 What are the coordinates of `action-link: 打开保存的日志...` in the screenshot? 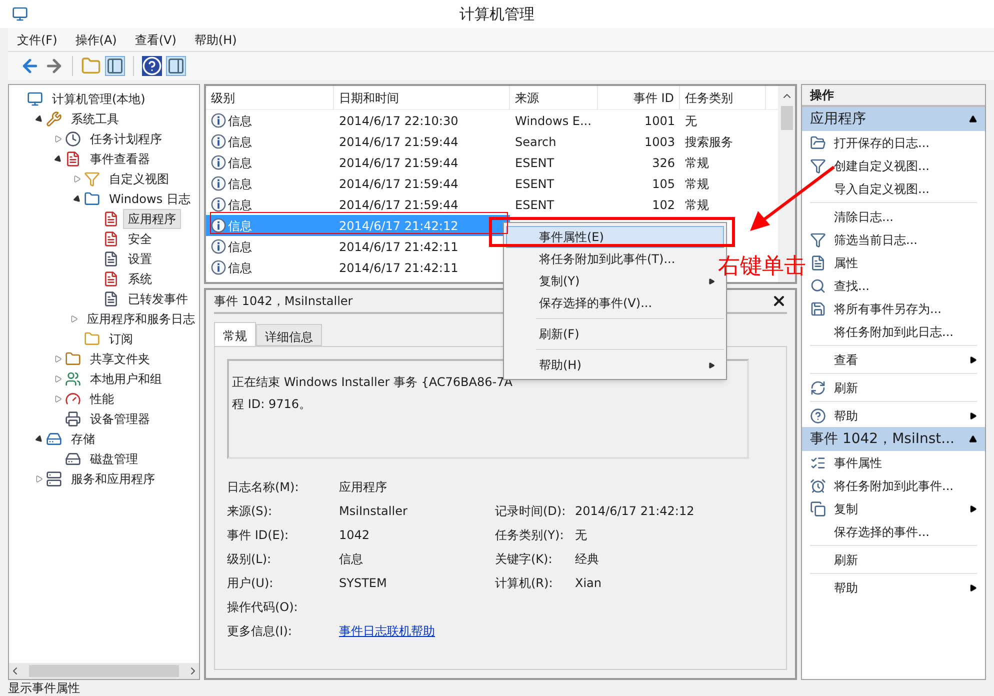 It's located at (905, 143).